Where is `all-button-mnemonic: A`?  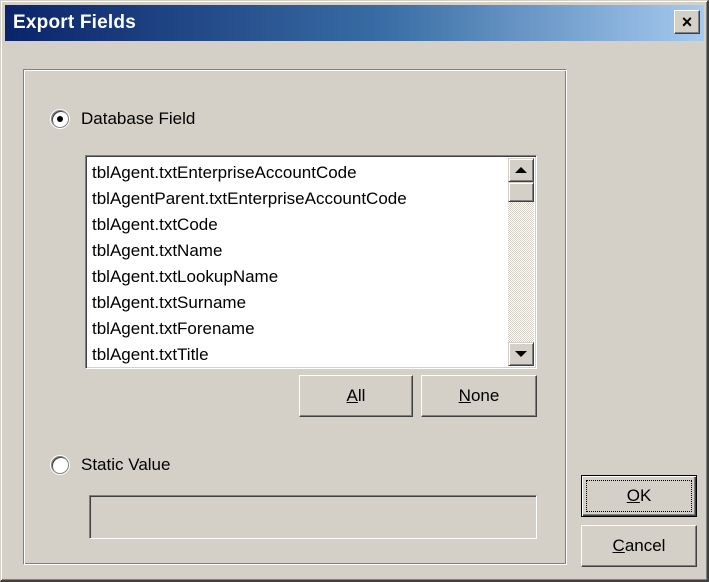 all-button-mnemonic: A is located at coordinates (352, 395).